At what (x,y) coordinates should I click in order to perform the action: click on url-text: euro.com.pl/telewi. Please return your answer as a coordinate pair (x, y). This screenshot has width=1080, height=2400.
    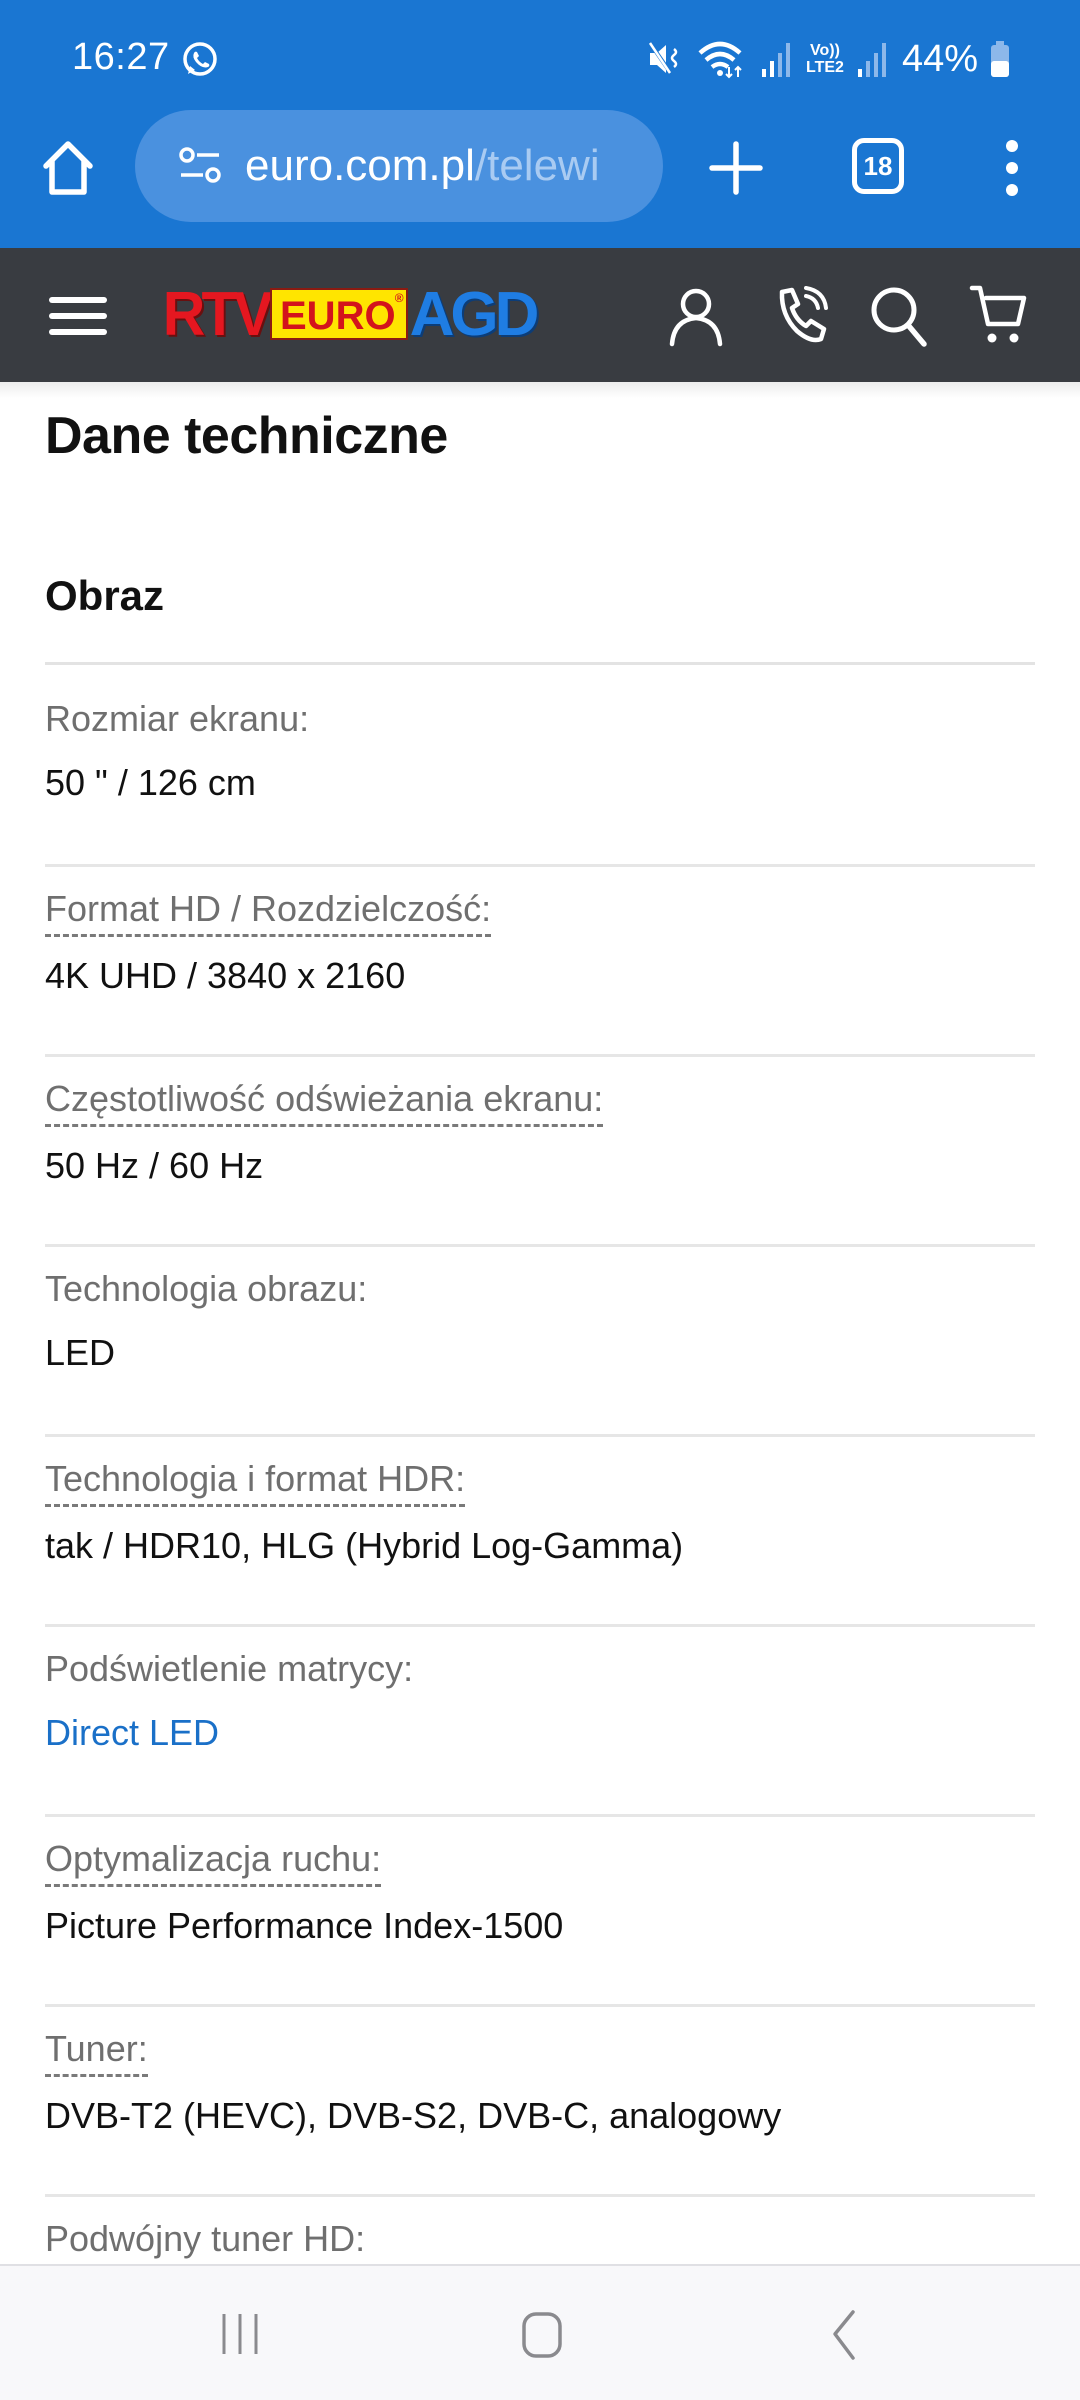
    Looking at the image, I should click on (422, 166).